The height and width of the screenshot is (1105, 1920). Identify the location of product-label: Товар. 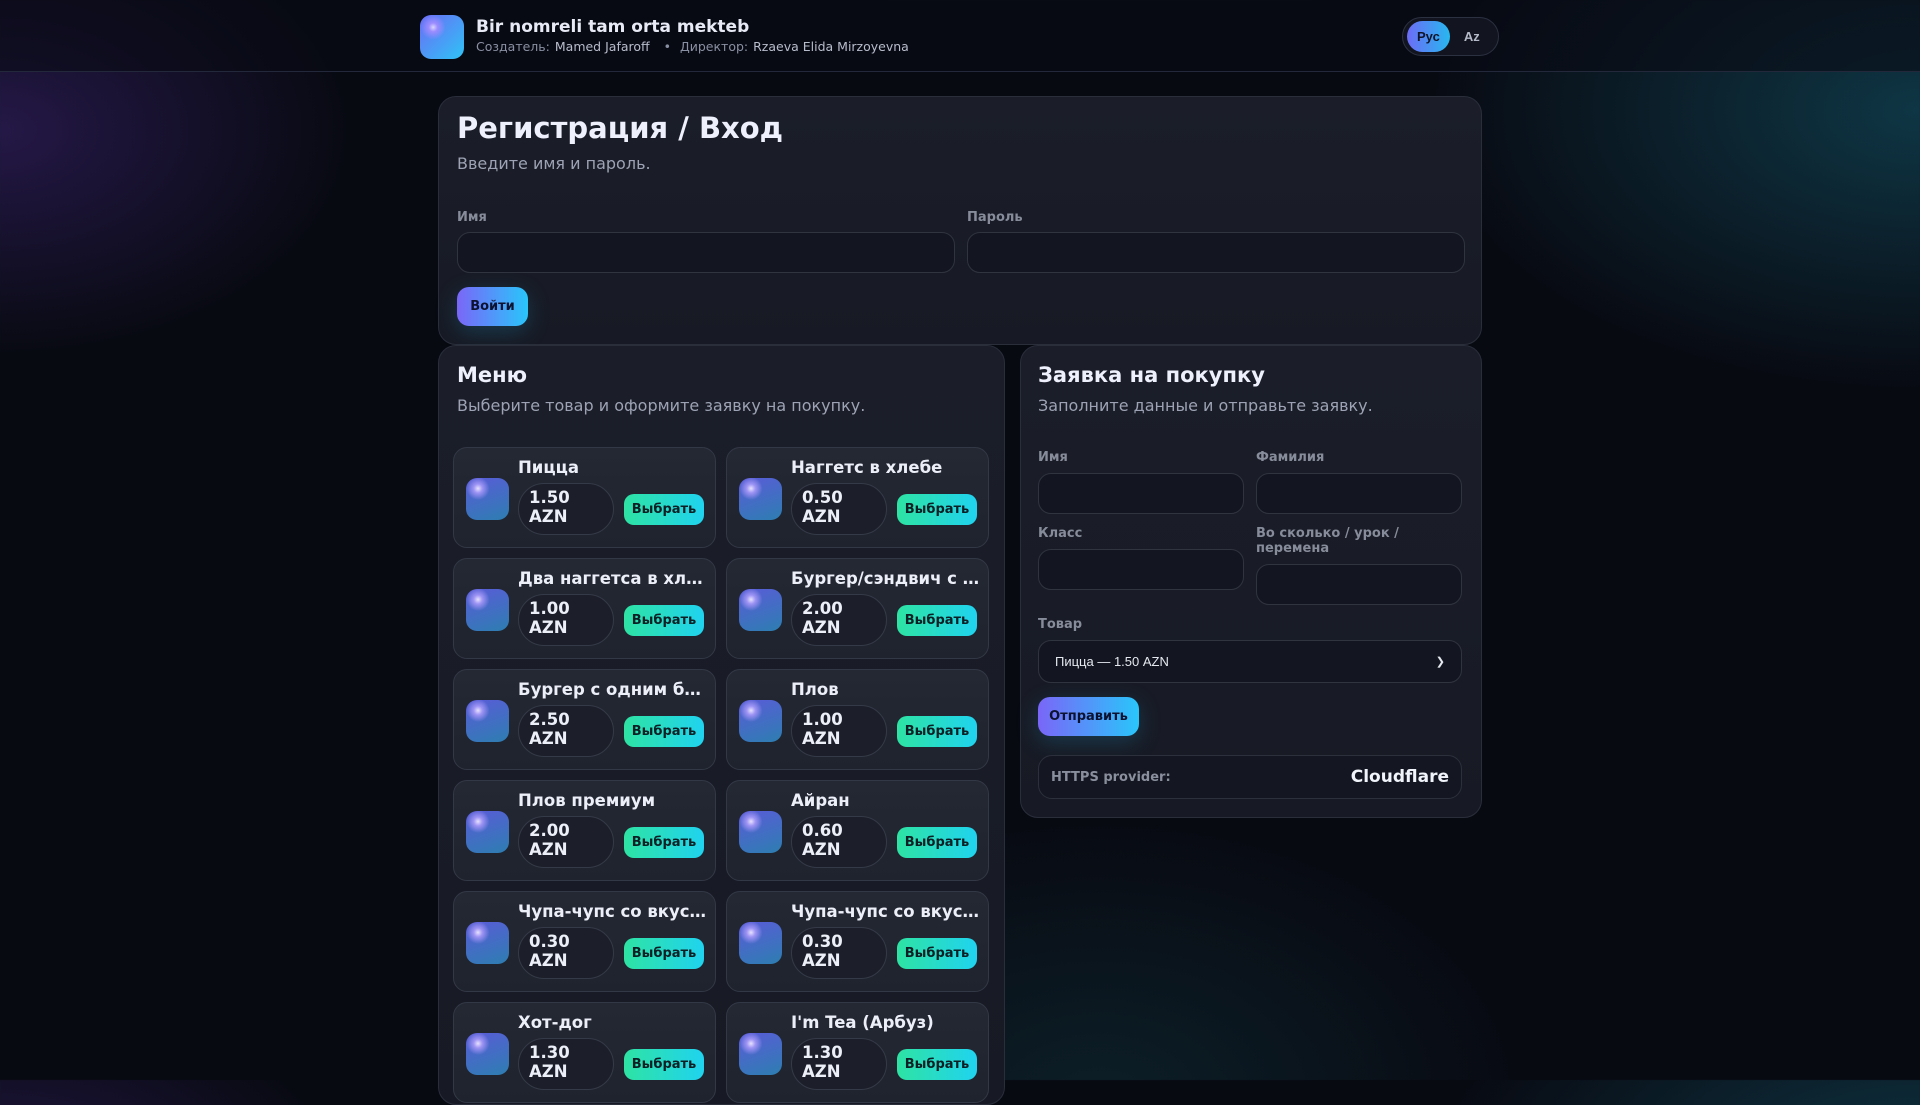
(1060, 624).